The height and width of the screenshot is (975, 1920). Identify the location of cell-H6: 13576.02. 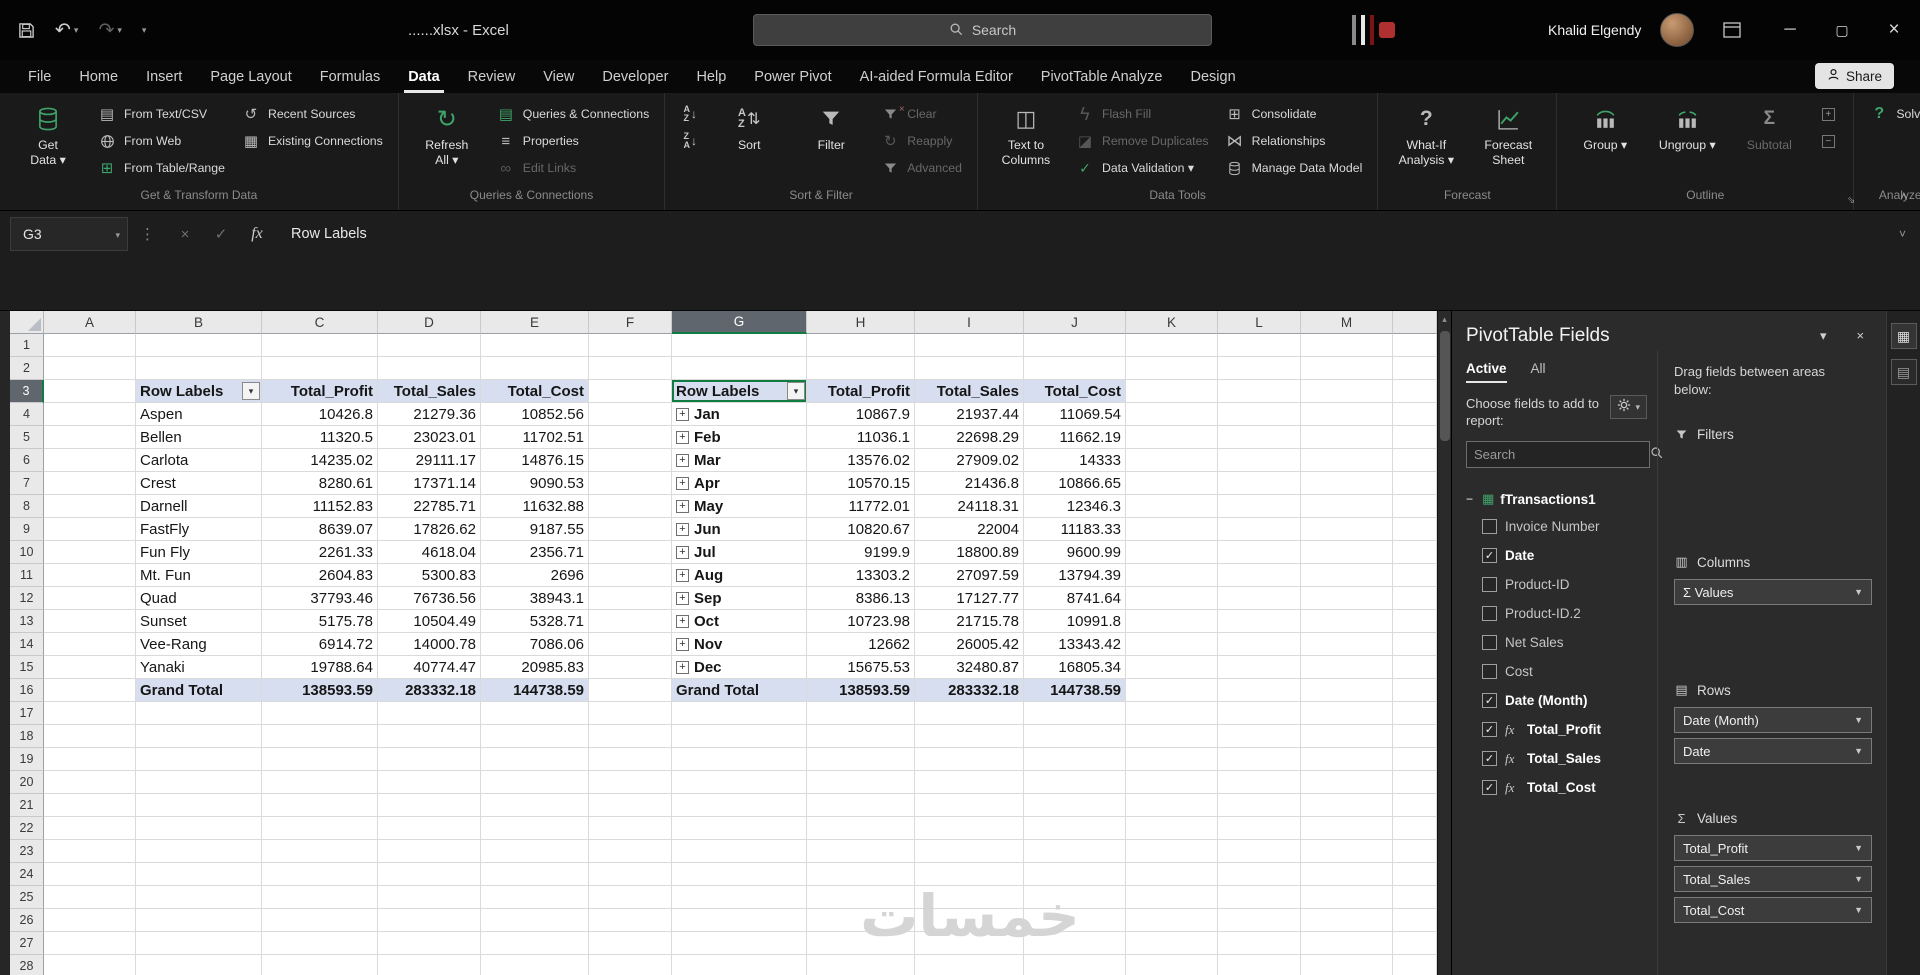
(861, 460).